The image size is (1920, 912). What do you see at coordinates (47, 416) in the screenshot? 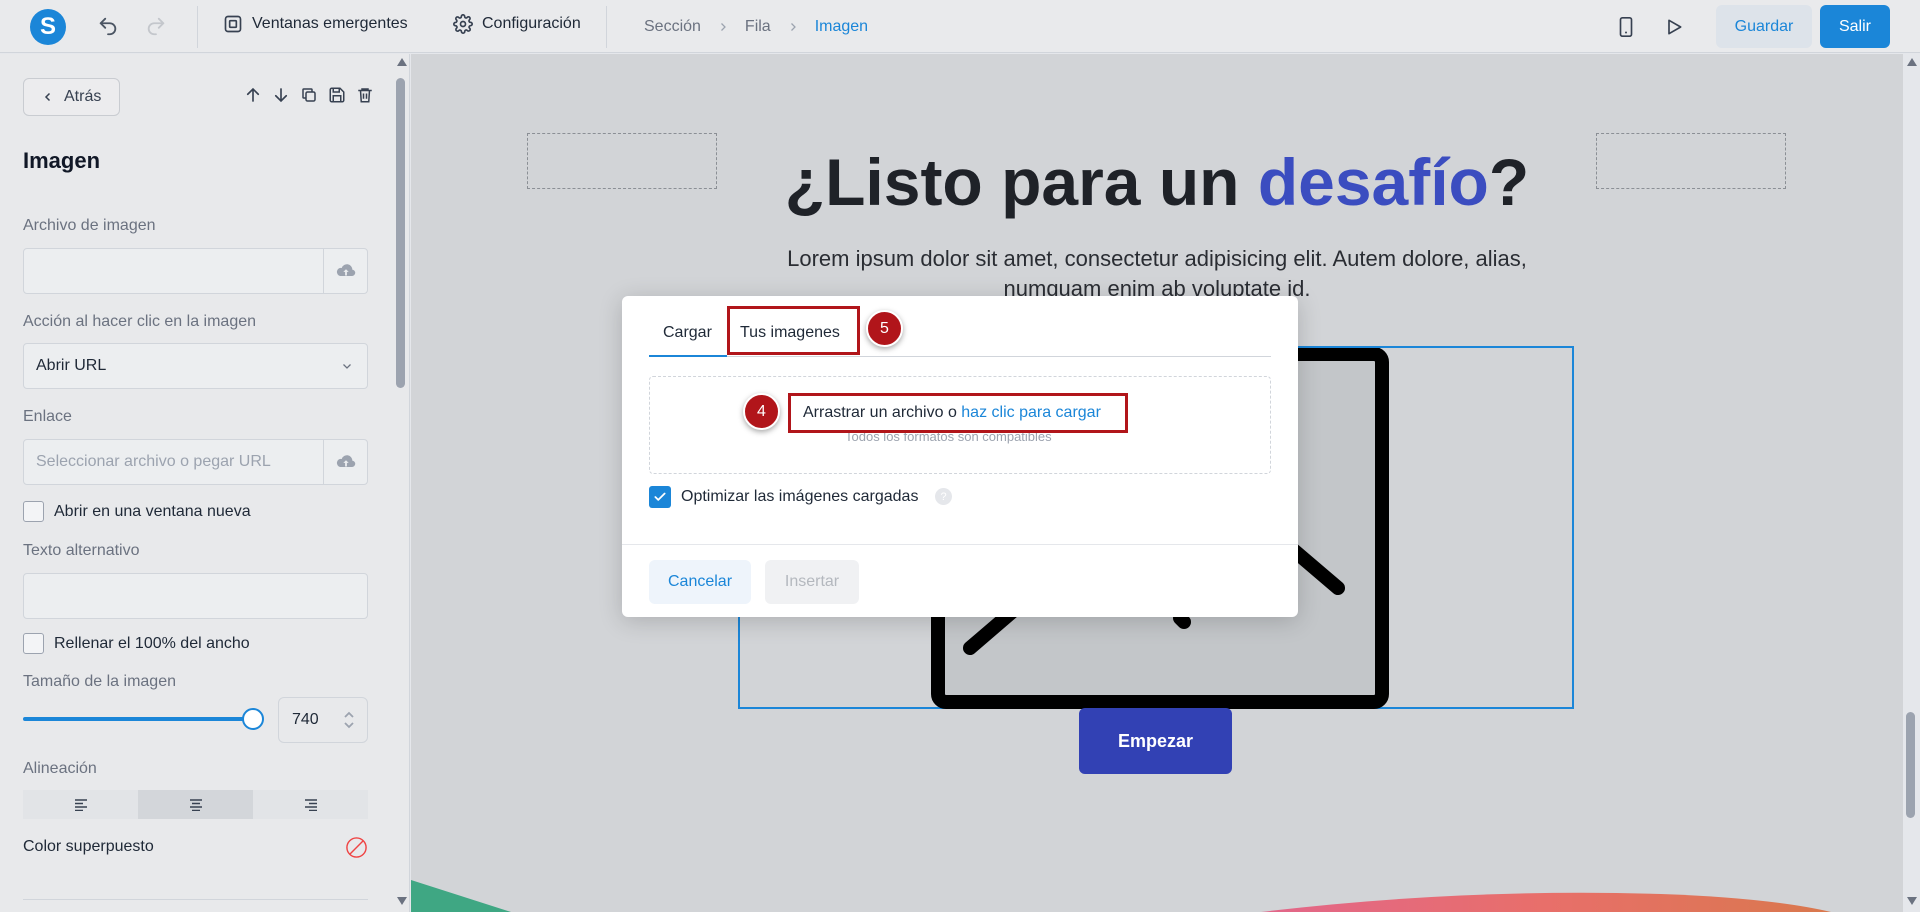
I see `link-label: Enlace` at bounding box center [47, 416].